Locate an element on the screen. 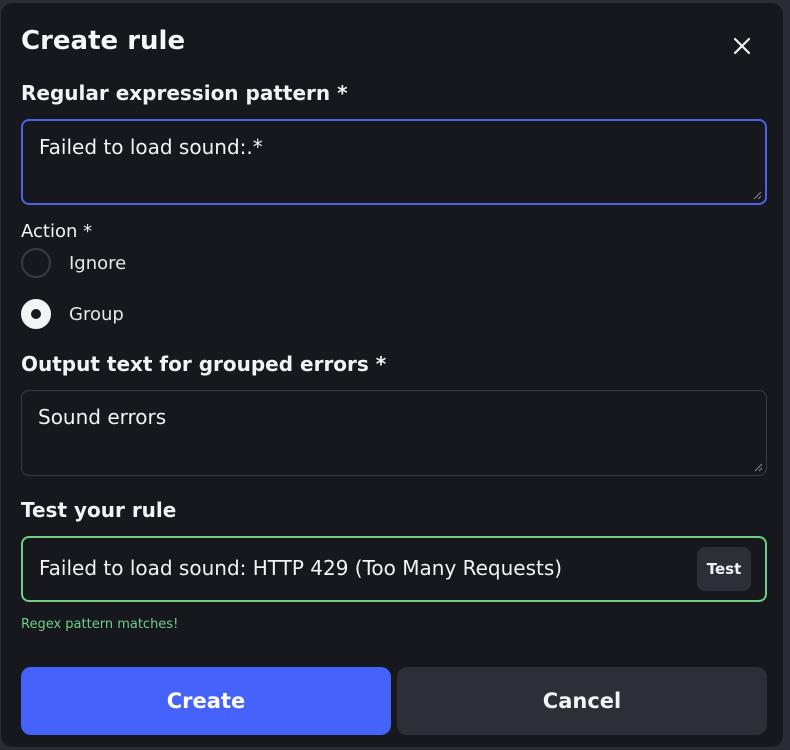 The height and width of the screenshot is (750, 790). pattern-value: Failed to load sound:.* is located at coordinates (151, 147).